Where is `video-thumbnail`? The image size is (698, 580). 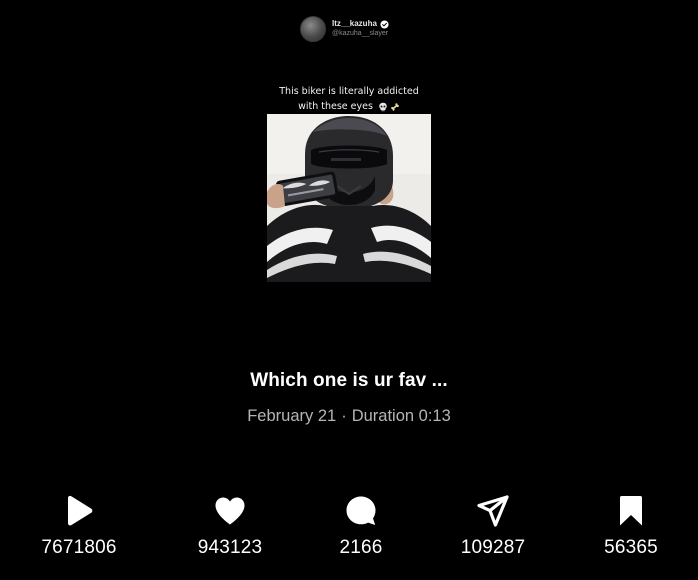 video-thumbnail is located at coordinates (349, 198).